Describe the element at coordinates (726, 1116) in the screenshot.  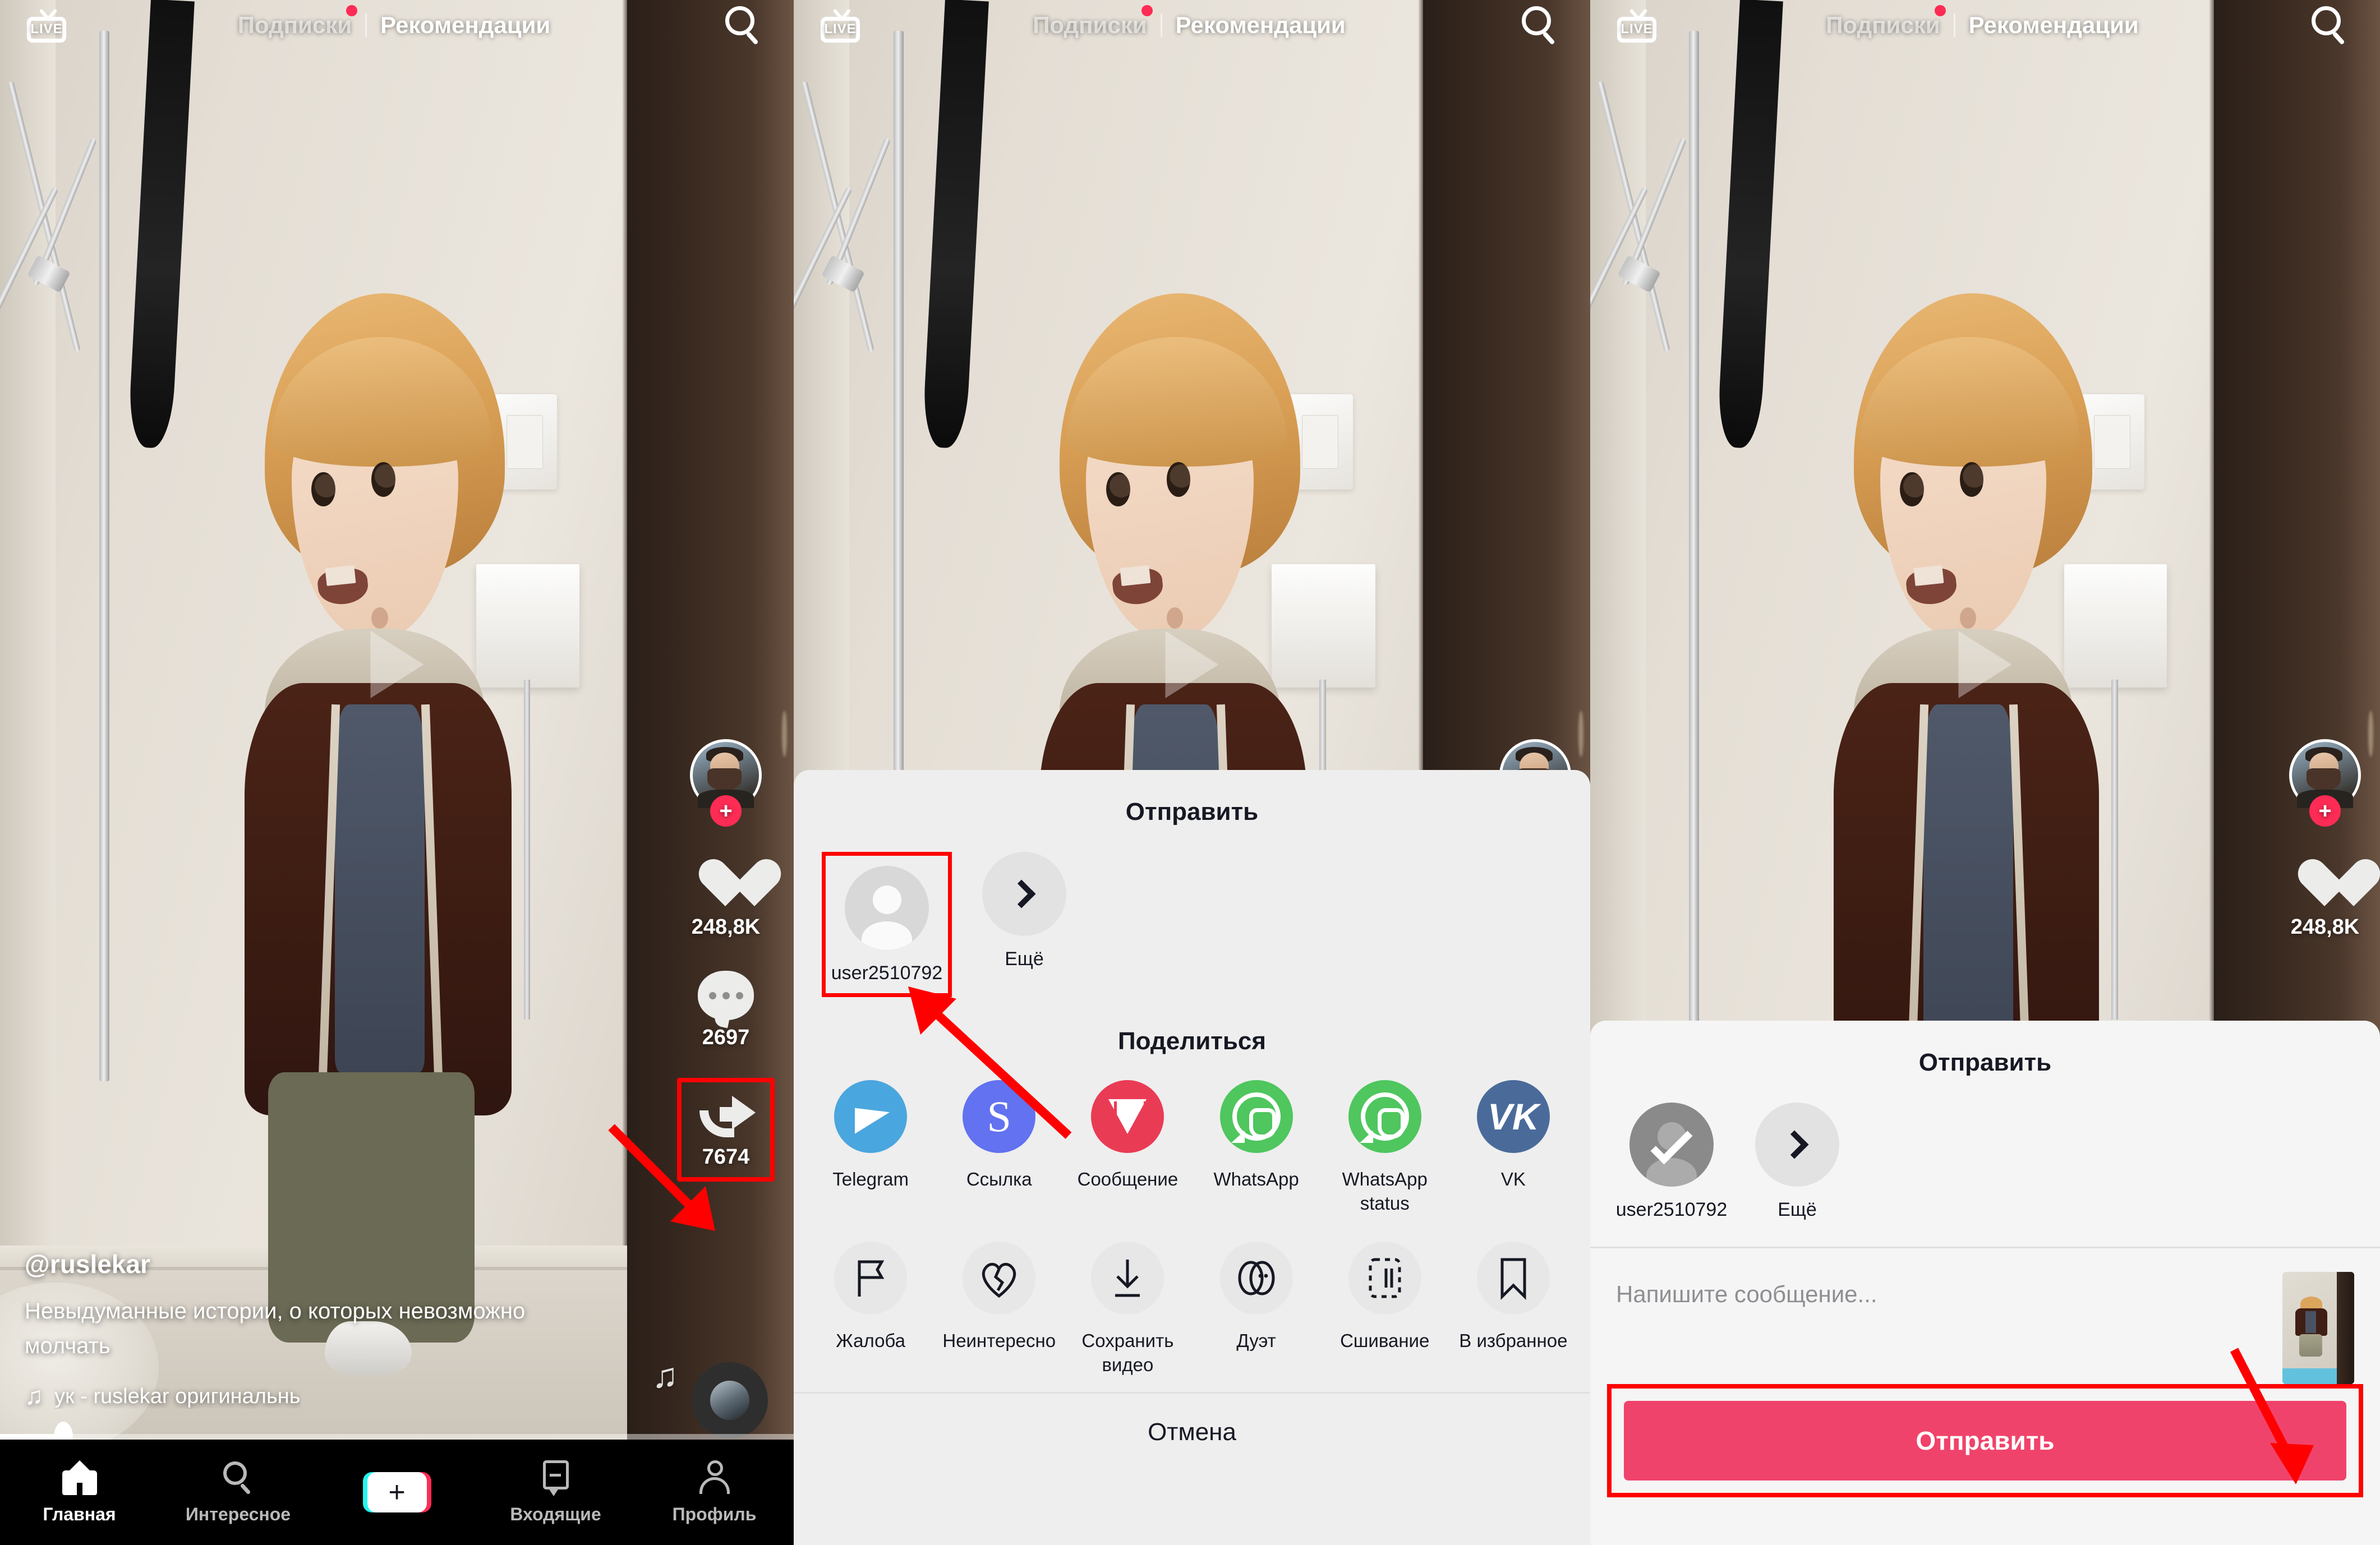
I see `share-arrow-icon` at that location.